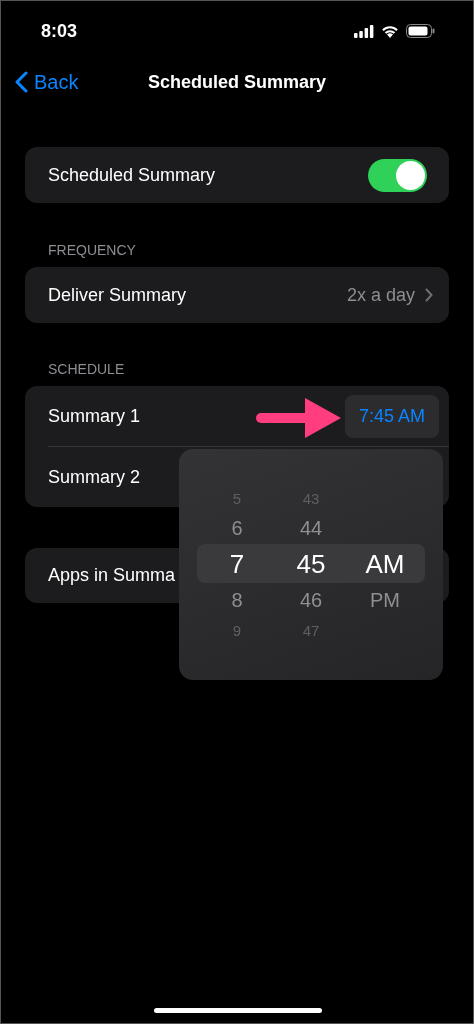 The height and width of the screenshot is (1024, 474). I want to click on picker-value: 44, so click(311, 528).